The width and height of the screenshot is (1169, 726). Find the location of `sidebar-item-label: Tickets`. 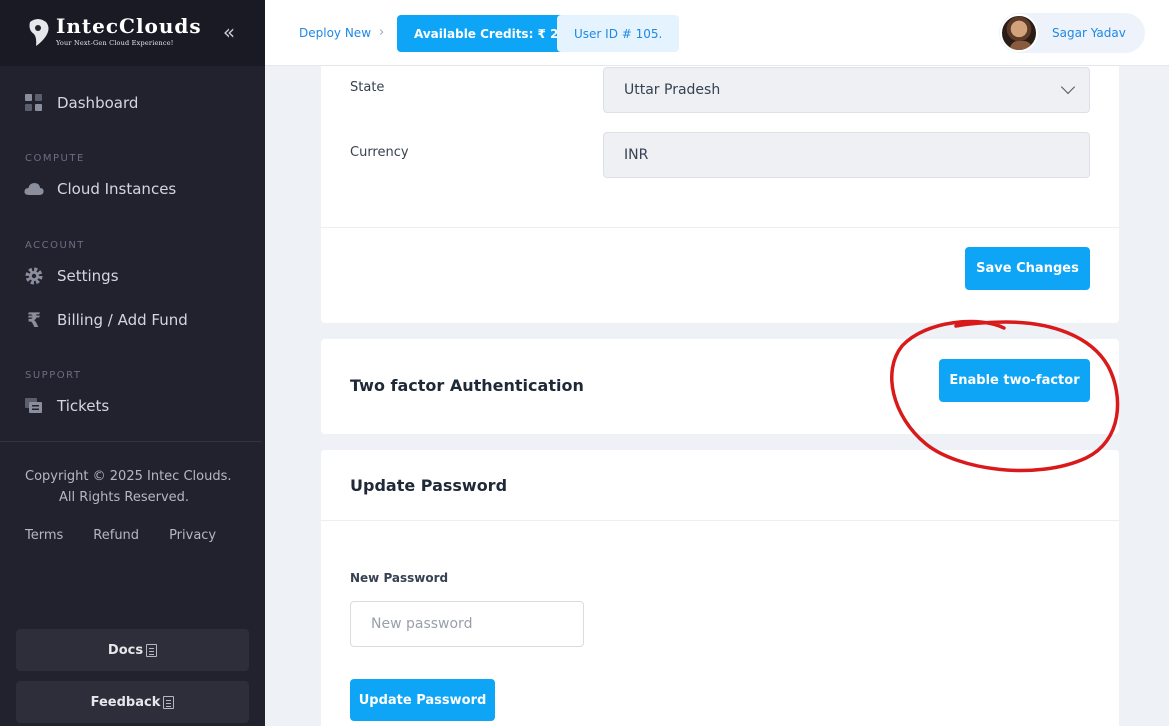

sidebar-item-label: Tickets is located at coordinates (83, 406).